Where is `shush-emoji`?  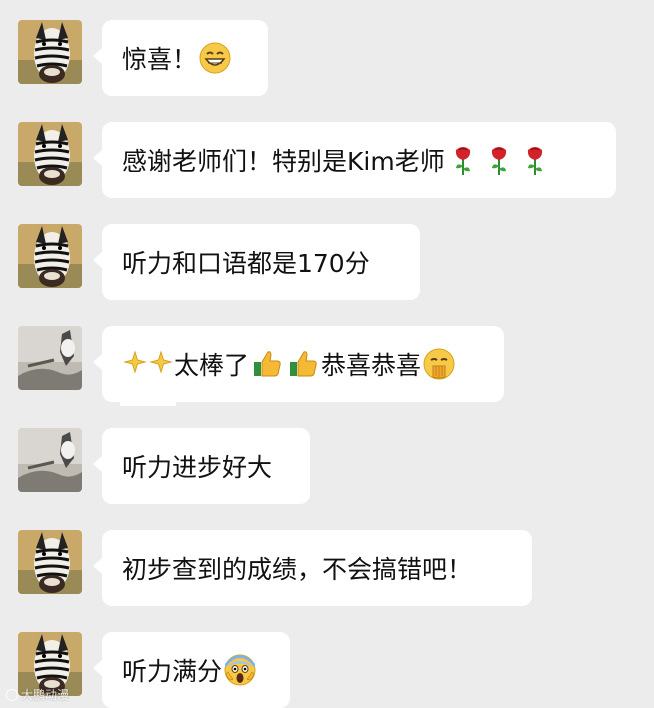 shush-emoji is located at coordinates (439, 364).